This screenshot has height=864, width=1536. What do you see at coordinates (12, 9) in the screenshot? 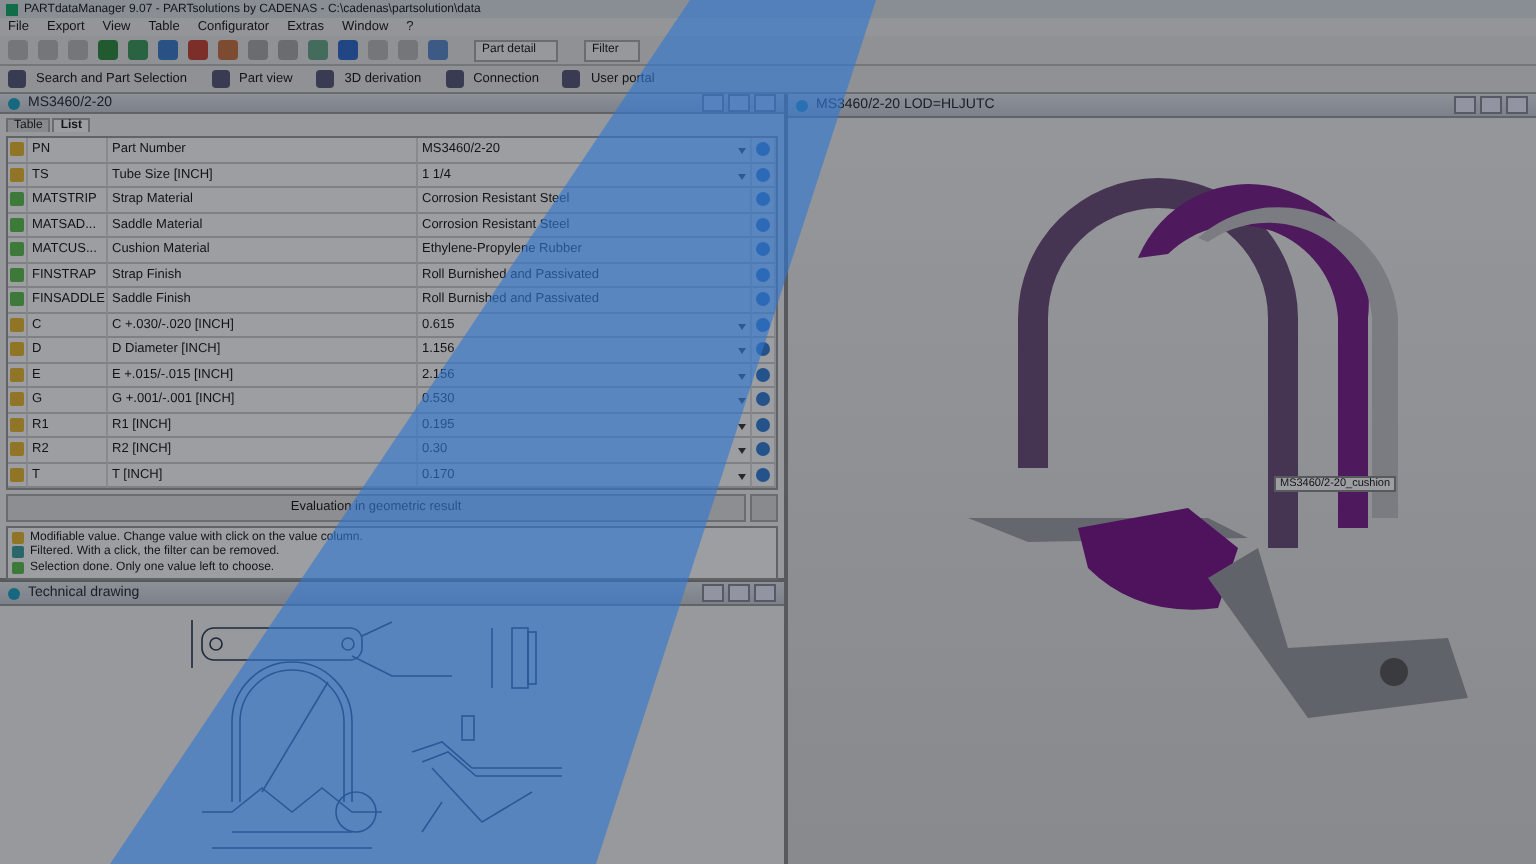
I see `app-icon` at bounding box center [12, 9].